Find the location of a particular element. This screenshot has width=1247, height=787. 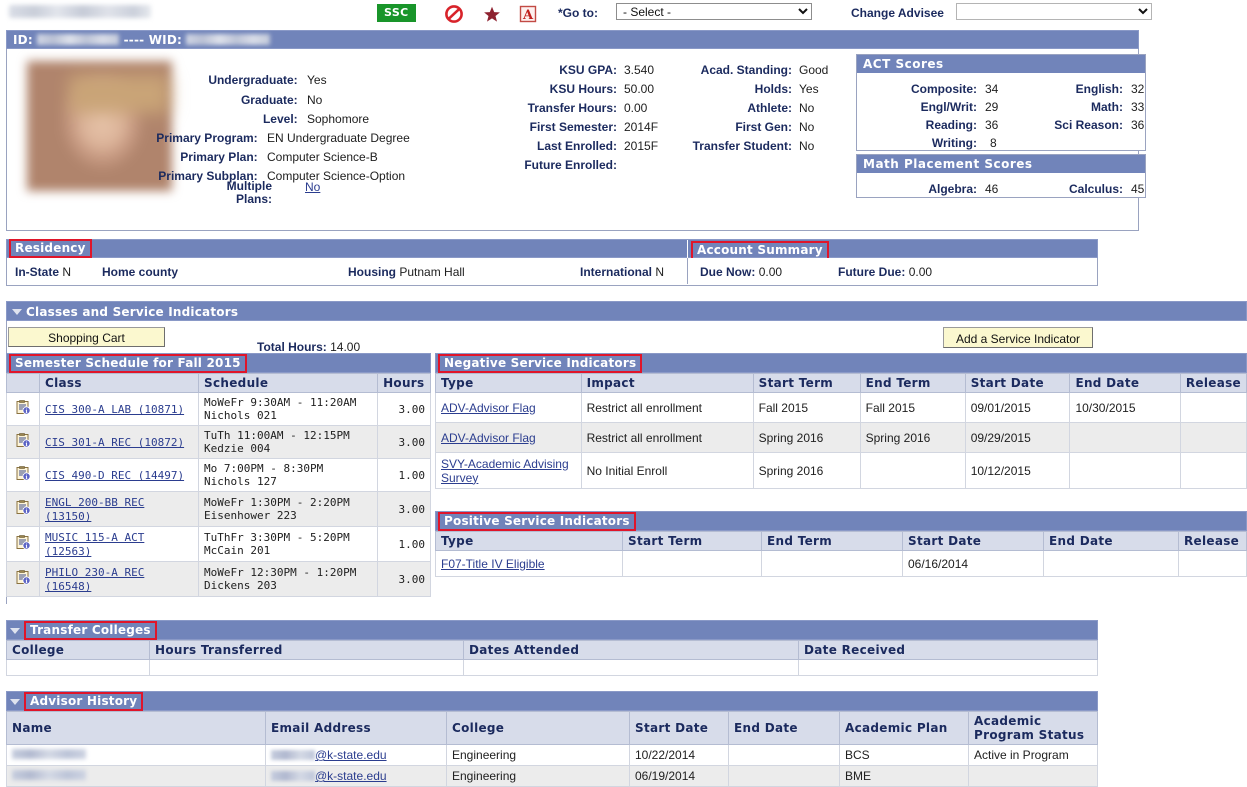

class-link: CIS 300-A LAB (10871) is located at coordinates (114, 409).